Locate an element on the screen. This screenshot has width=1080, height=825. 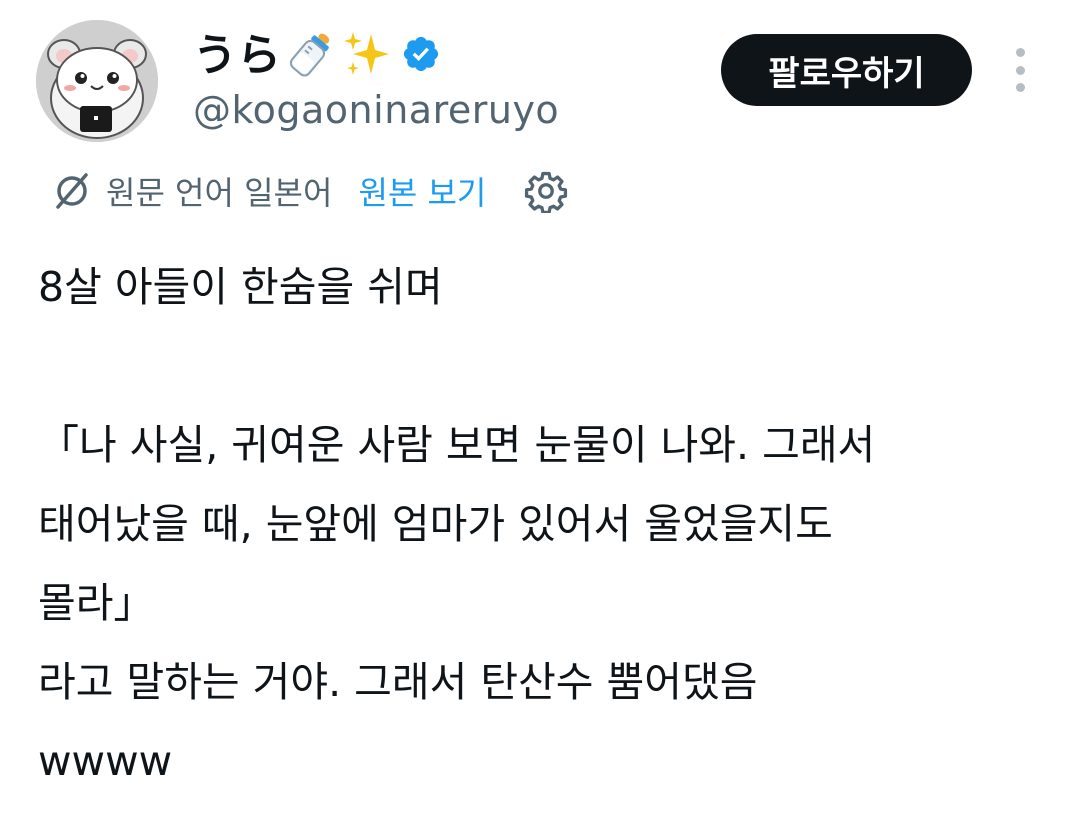
tweet-line: 라고 말하는 거야. 그래서 탄산수 뿜어댔음 is located at coordinates (398, 682).